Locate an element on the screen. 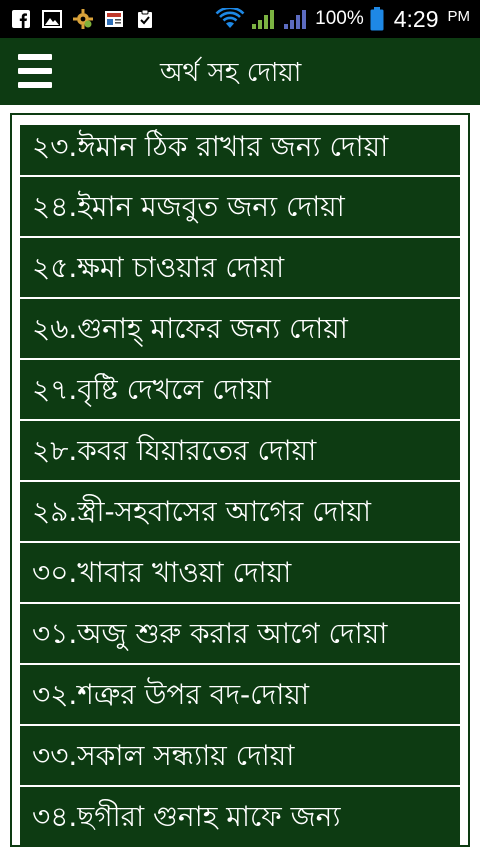  battery-icon is located at coordinates (377, 19).